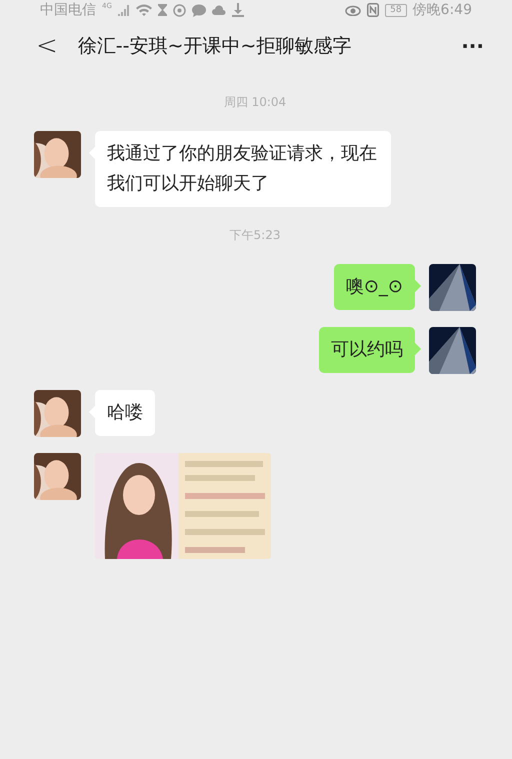 This screenshot has width=512, height=759. I want to click on back-button: <, so click(47, 46).